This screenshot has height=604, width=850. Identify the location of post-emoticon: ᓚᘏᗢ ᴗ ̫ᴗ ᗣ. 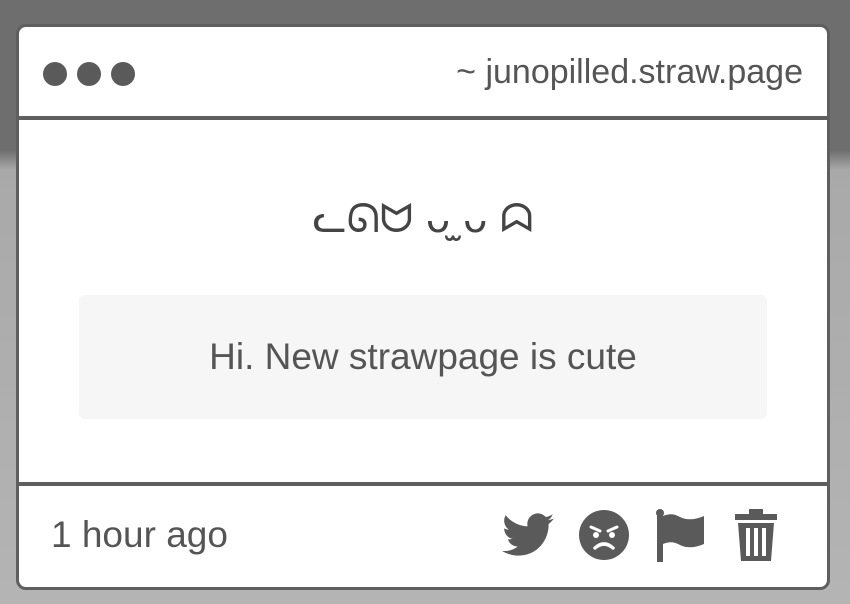
(423, 219).